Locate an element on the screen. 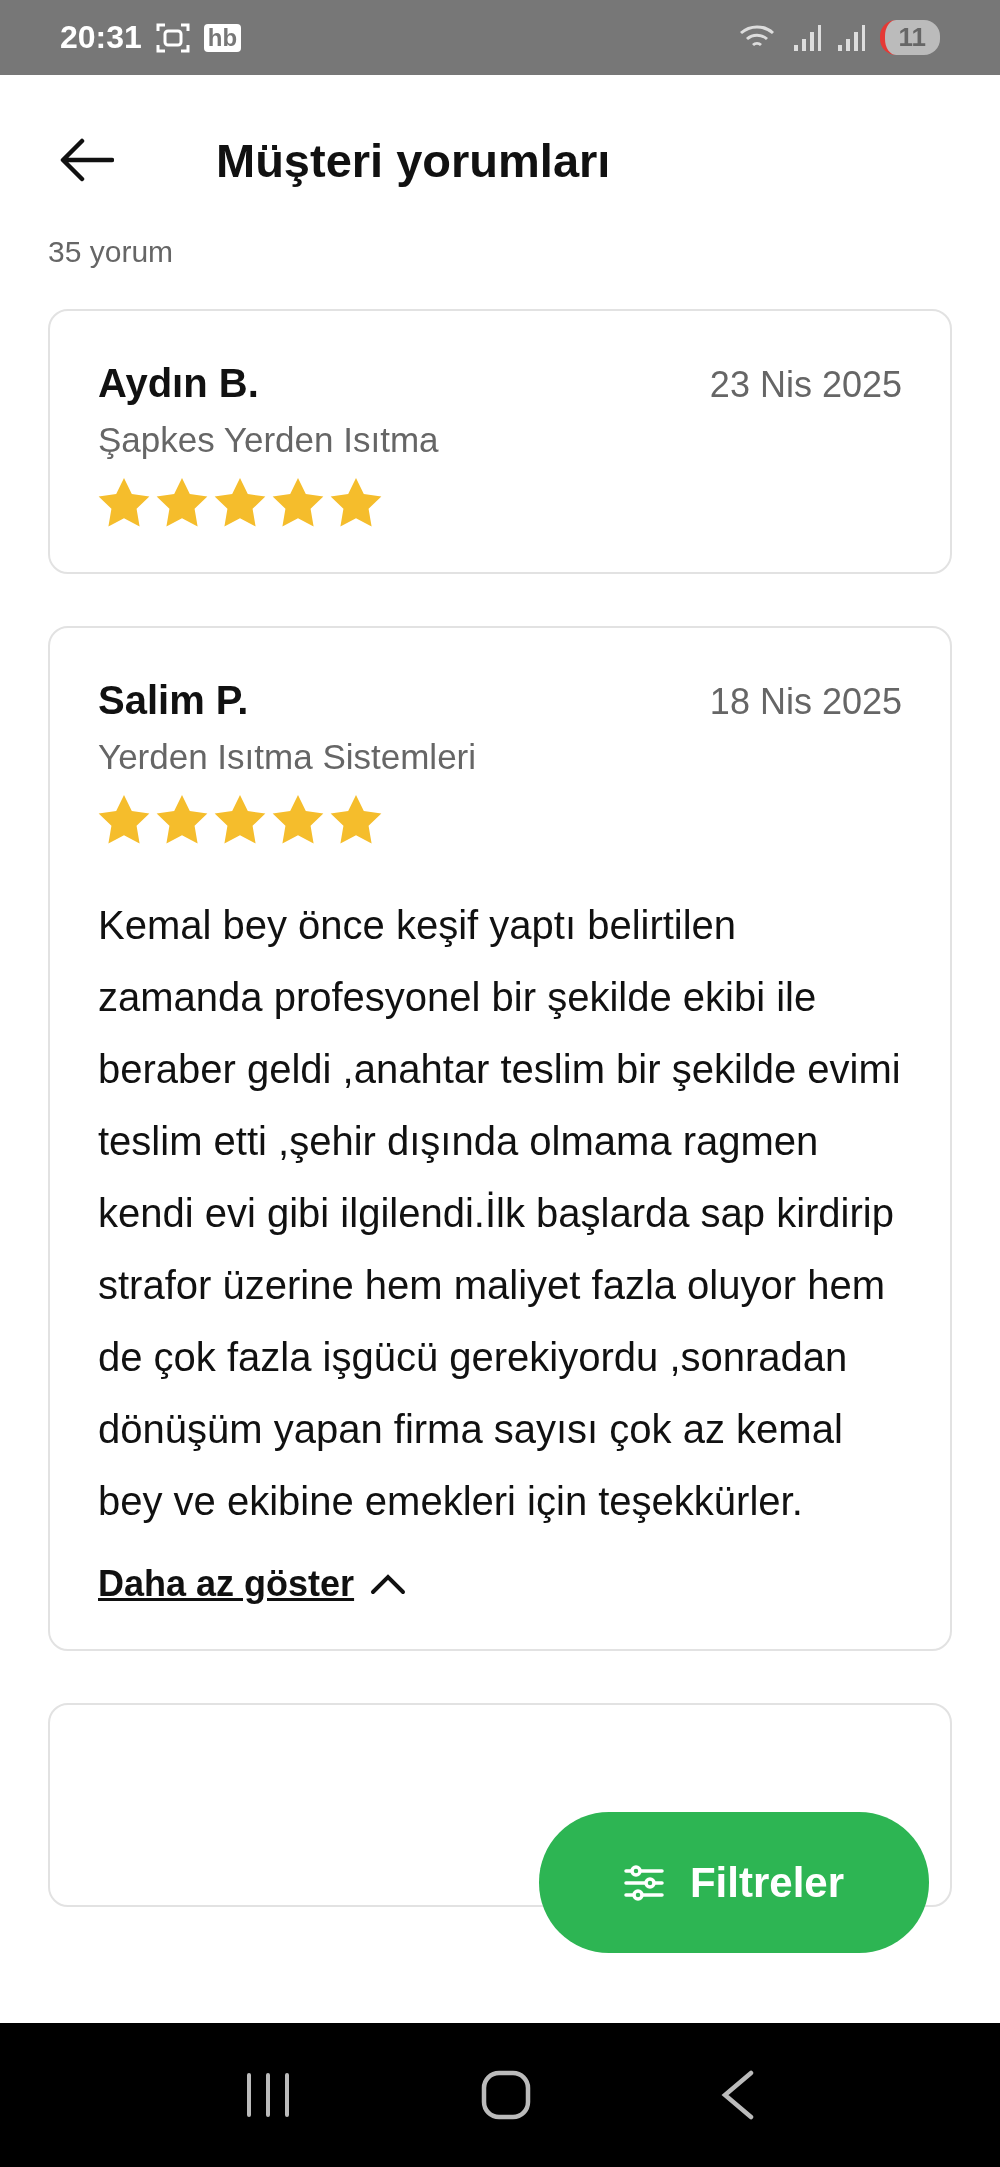 The height and width of the screenshot is (2167, 1000). sliders-icon is located at coordinates (643, 1882).